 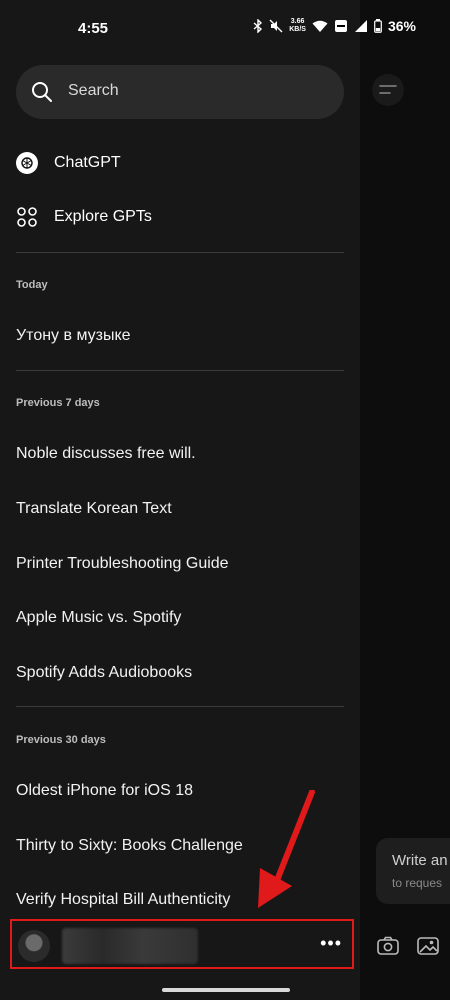 I want to click on more-options-icon: •••, so click(x=331, y=943).